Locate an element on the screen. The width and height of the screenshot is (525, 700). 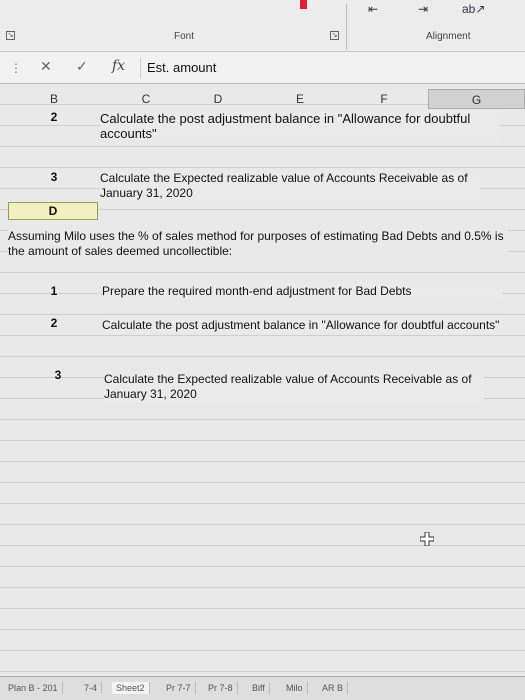
column-header-f: F is located at coordinates (384, 99).